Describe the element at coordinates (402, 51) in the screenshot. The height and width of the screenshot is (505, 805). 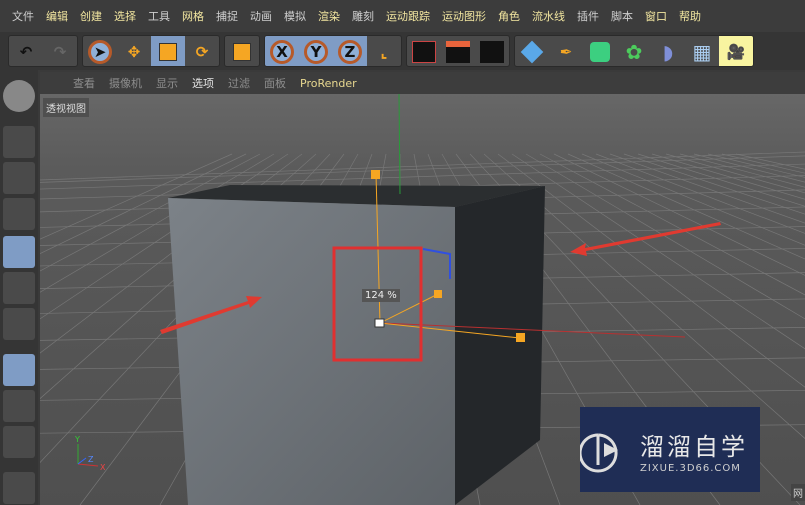
I see `main-toolbar: ↶ ↷ ➤ ✥ ⟳ X Y Z ⌞ ✒ ✿ ◗ ▦ 🎥` at that location.